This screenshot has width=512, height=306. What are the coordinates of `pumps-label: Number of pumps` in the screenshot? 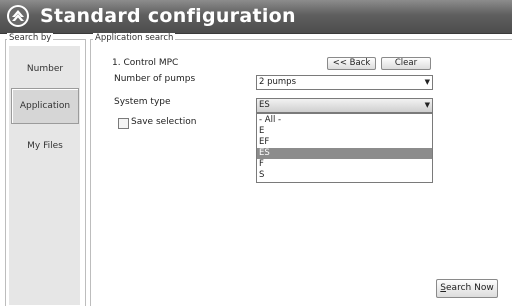 It's located at (155, 79).